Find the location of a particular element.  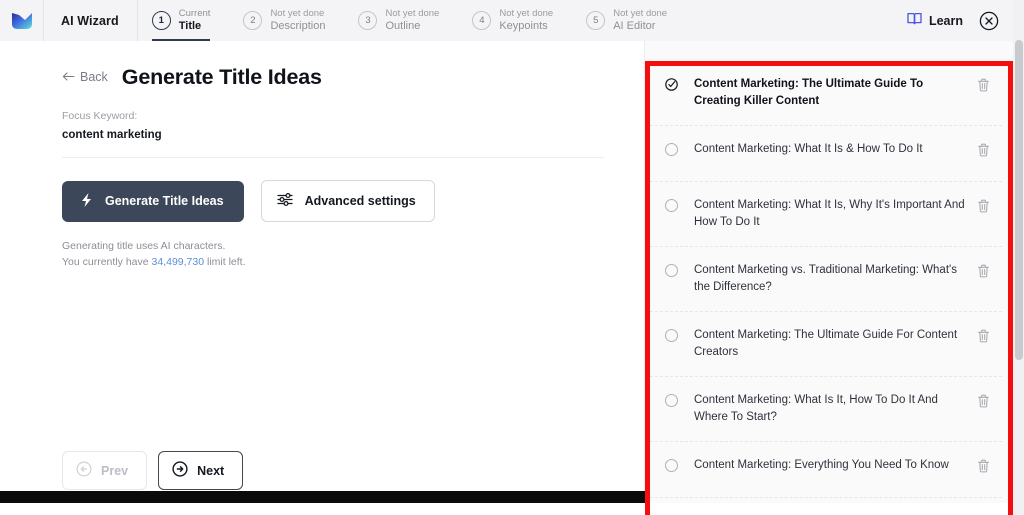

step-number-5: 5 is located at coordinates (596, 20).